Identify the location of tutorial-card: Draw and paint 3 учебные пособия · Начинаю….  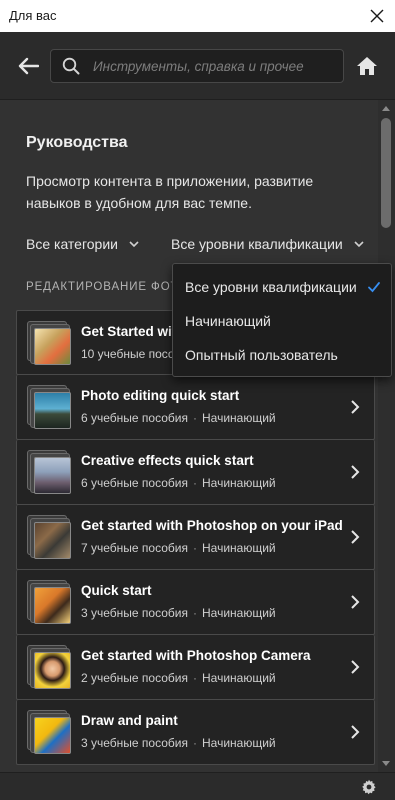
(195, 732).